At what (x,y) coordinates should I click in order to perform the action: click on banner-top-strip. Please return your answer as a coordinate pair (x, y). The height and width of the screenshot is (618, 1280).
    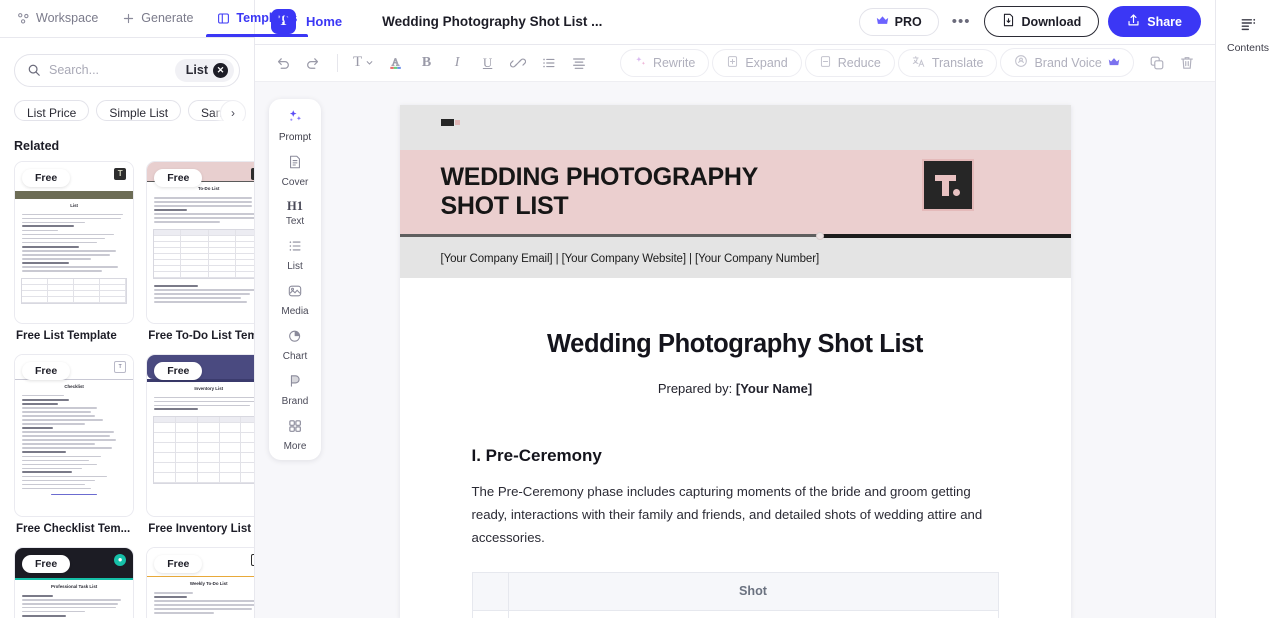
    Looking at the image, I should click on (735, 128).